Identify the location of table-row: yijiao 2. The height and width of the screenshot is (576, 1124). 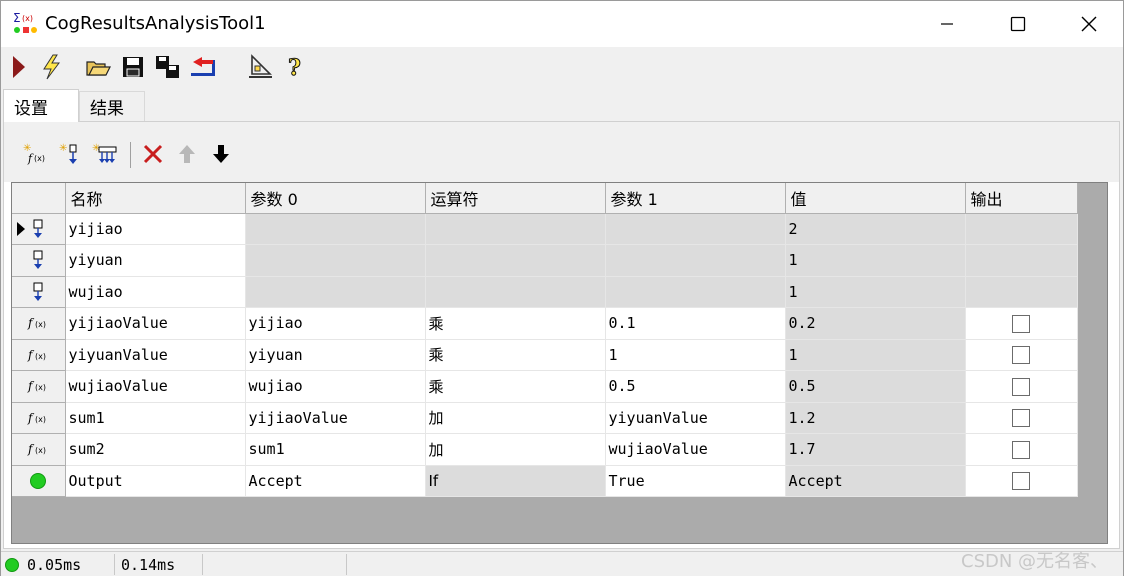
(545, 229).